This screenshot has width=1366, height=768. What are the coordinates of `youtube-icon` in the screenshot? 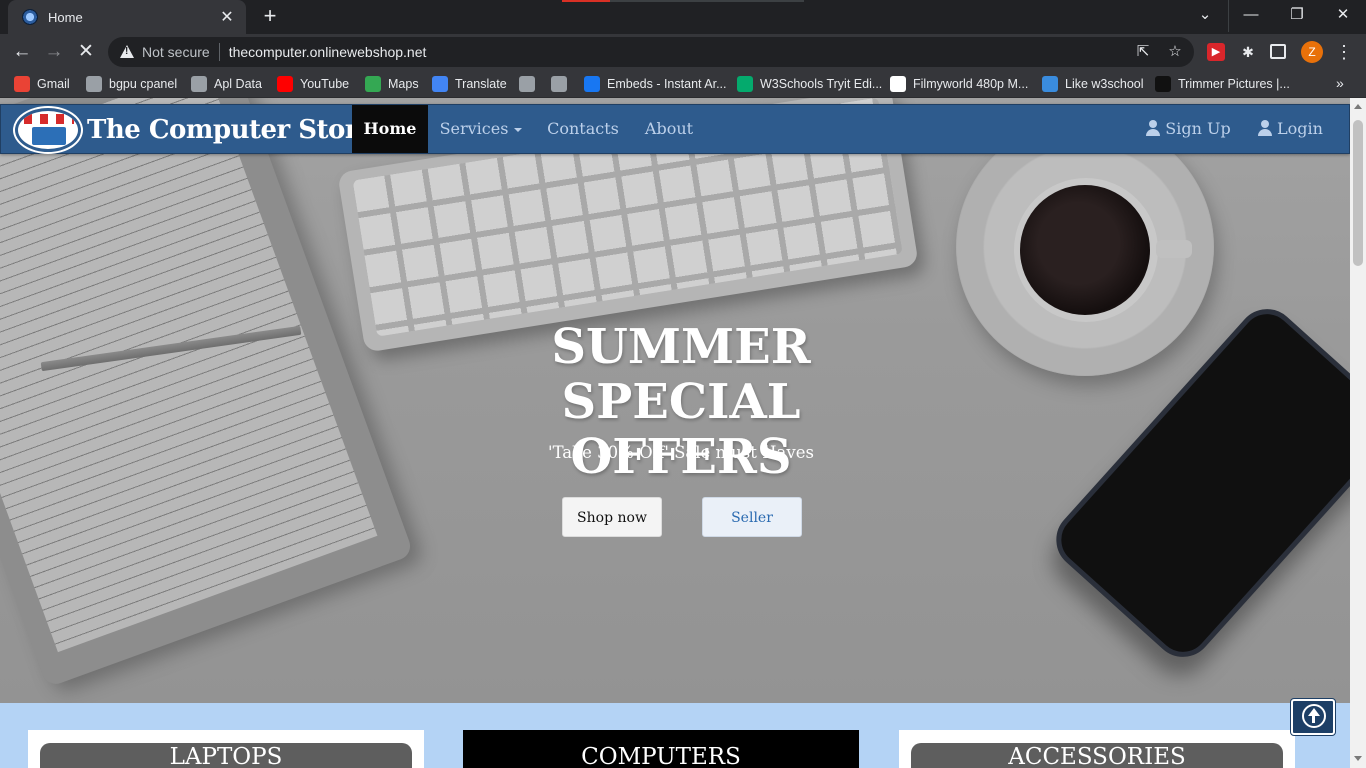 It's located at (285, 84).